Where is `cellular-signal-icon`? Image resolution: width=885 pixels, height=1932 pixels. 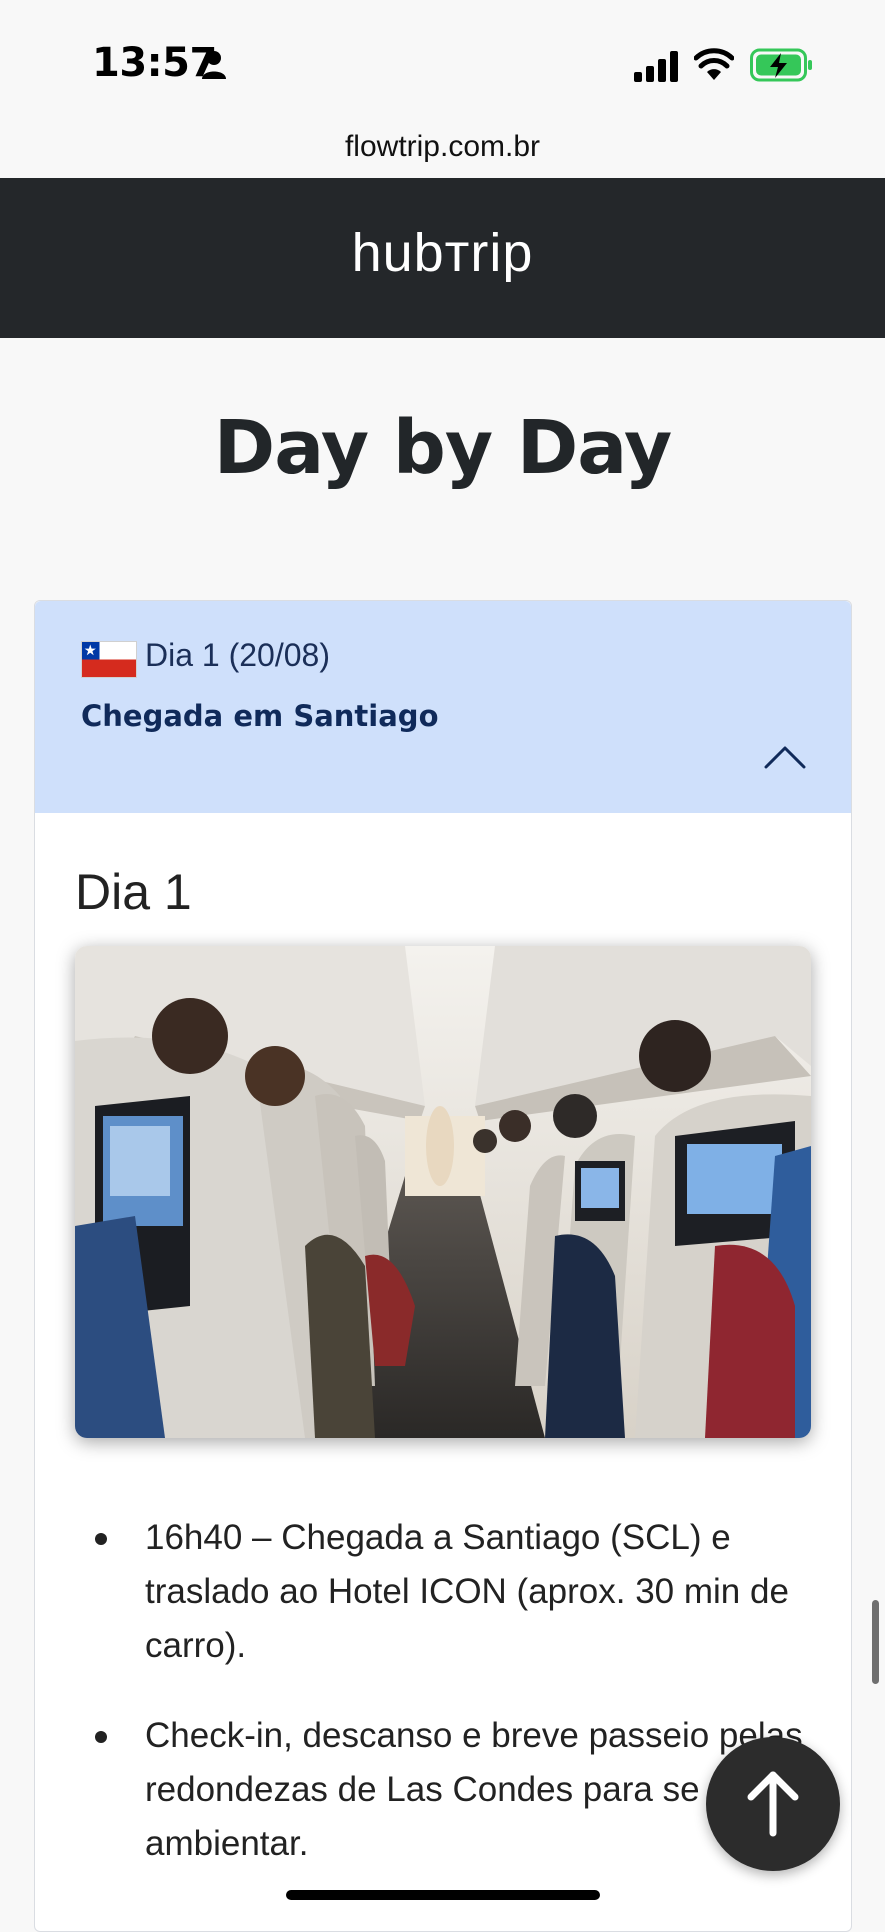
cellular-signal-icon is located at coordinates (656, 66).